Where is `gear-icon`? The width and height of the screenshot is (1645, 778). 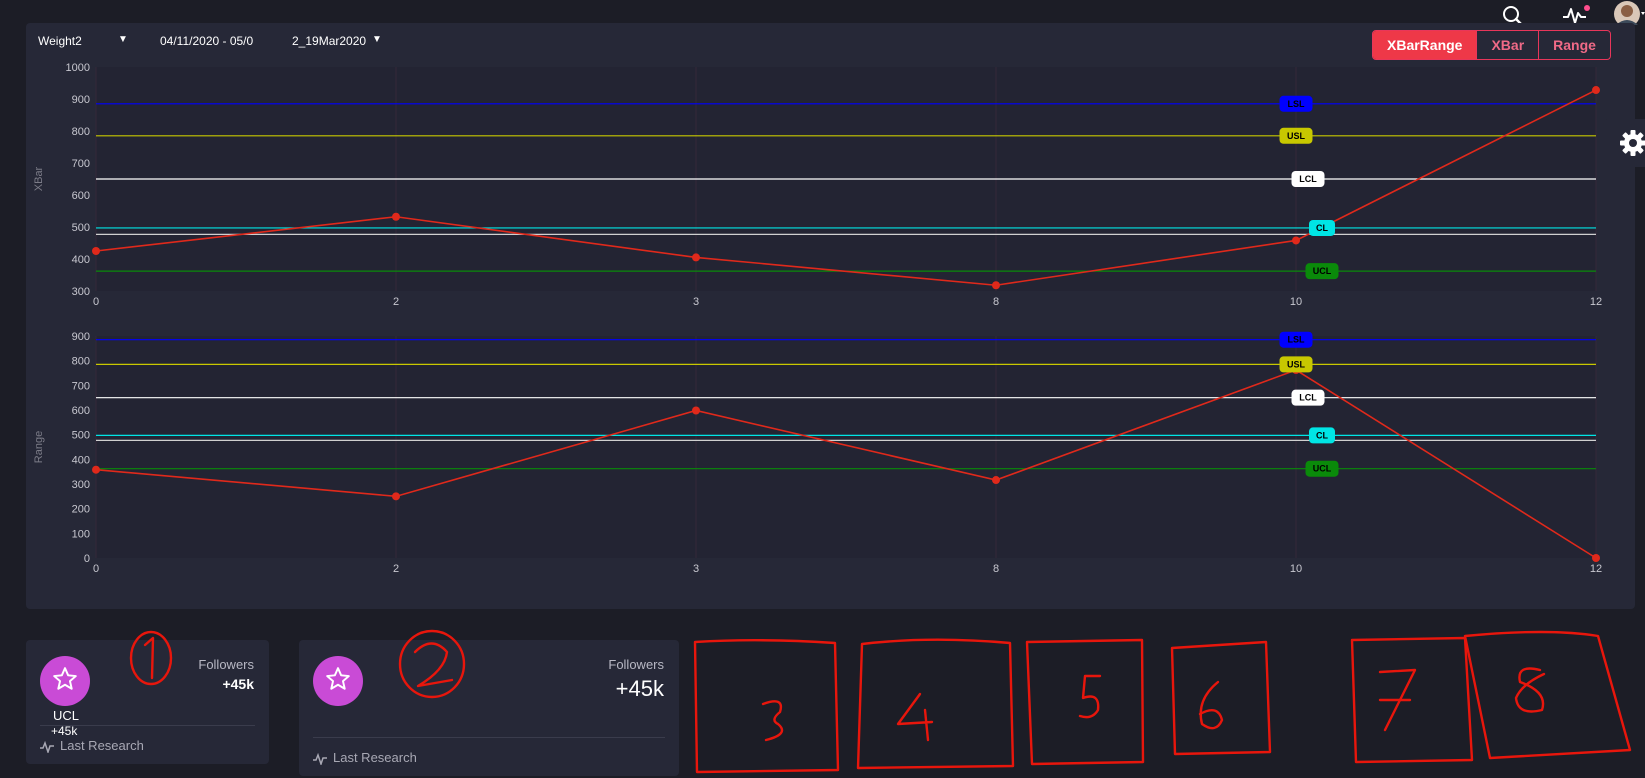 gear-icon is located at coordinates (1632, 145).